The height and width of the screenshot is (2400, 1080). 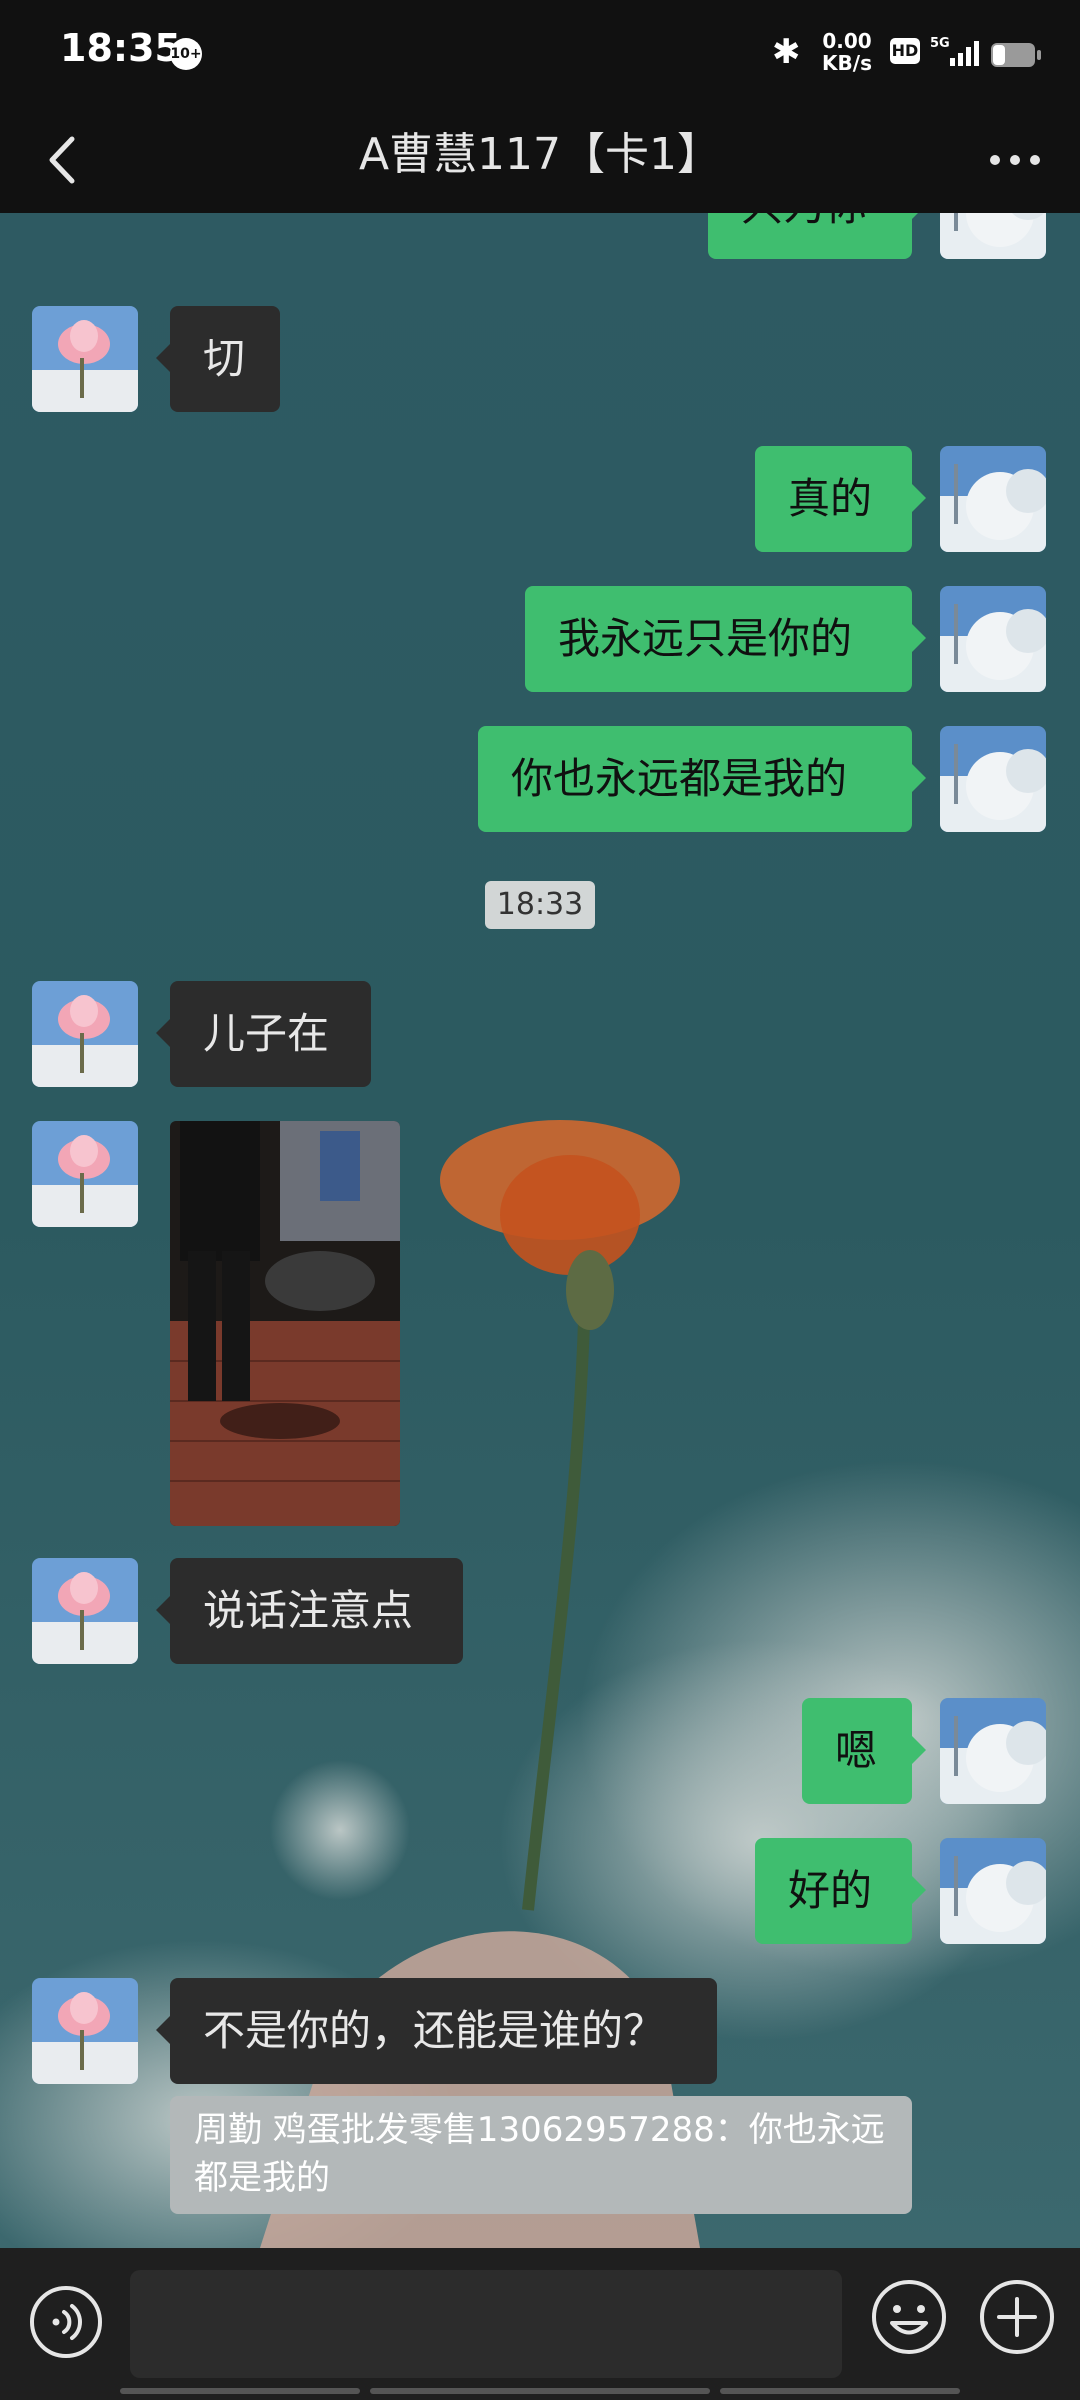 What do you see at coordinates (1016, 55) in the screenshot?
I see `battery-icon` at bounding box center [1016, 55].